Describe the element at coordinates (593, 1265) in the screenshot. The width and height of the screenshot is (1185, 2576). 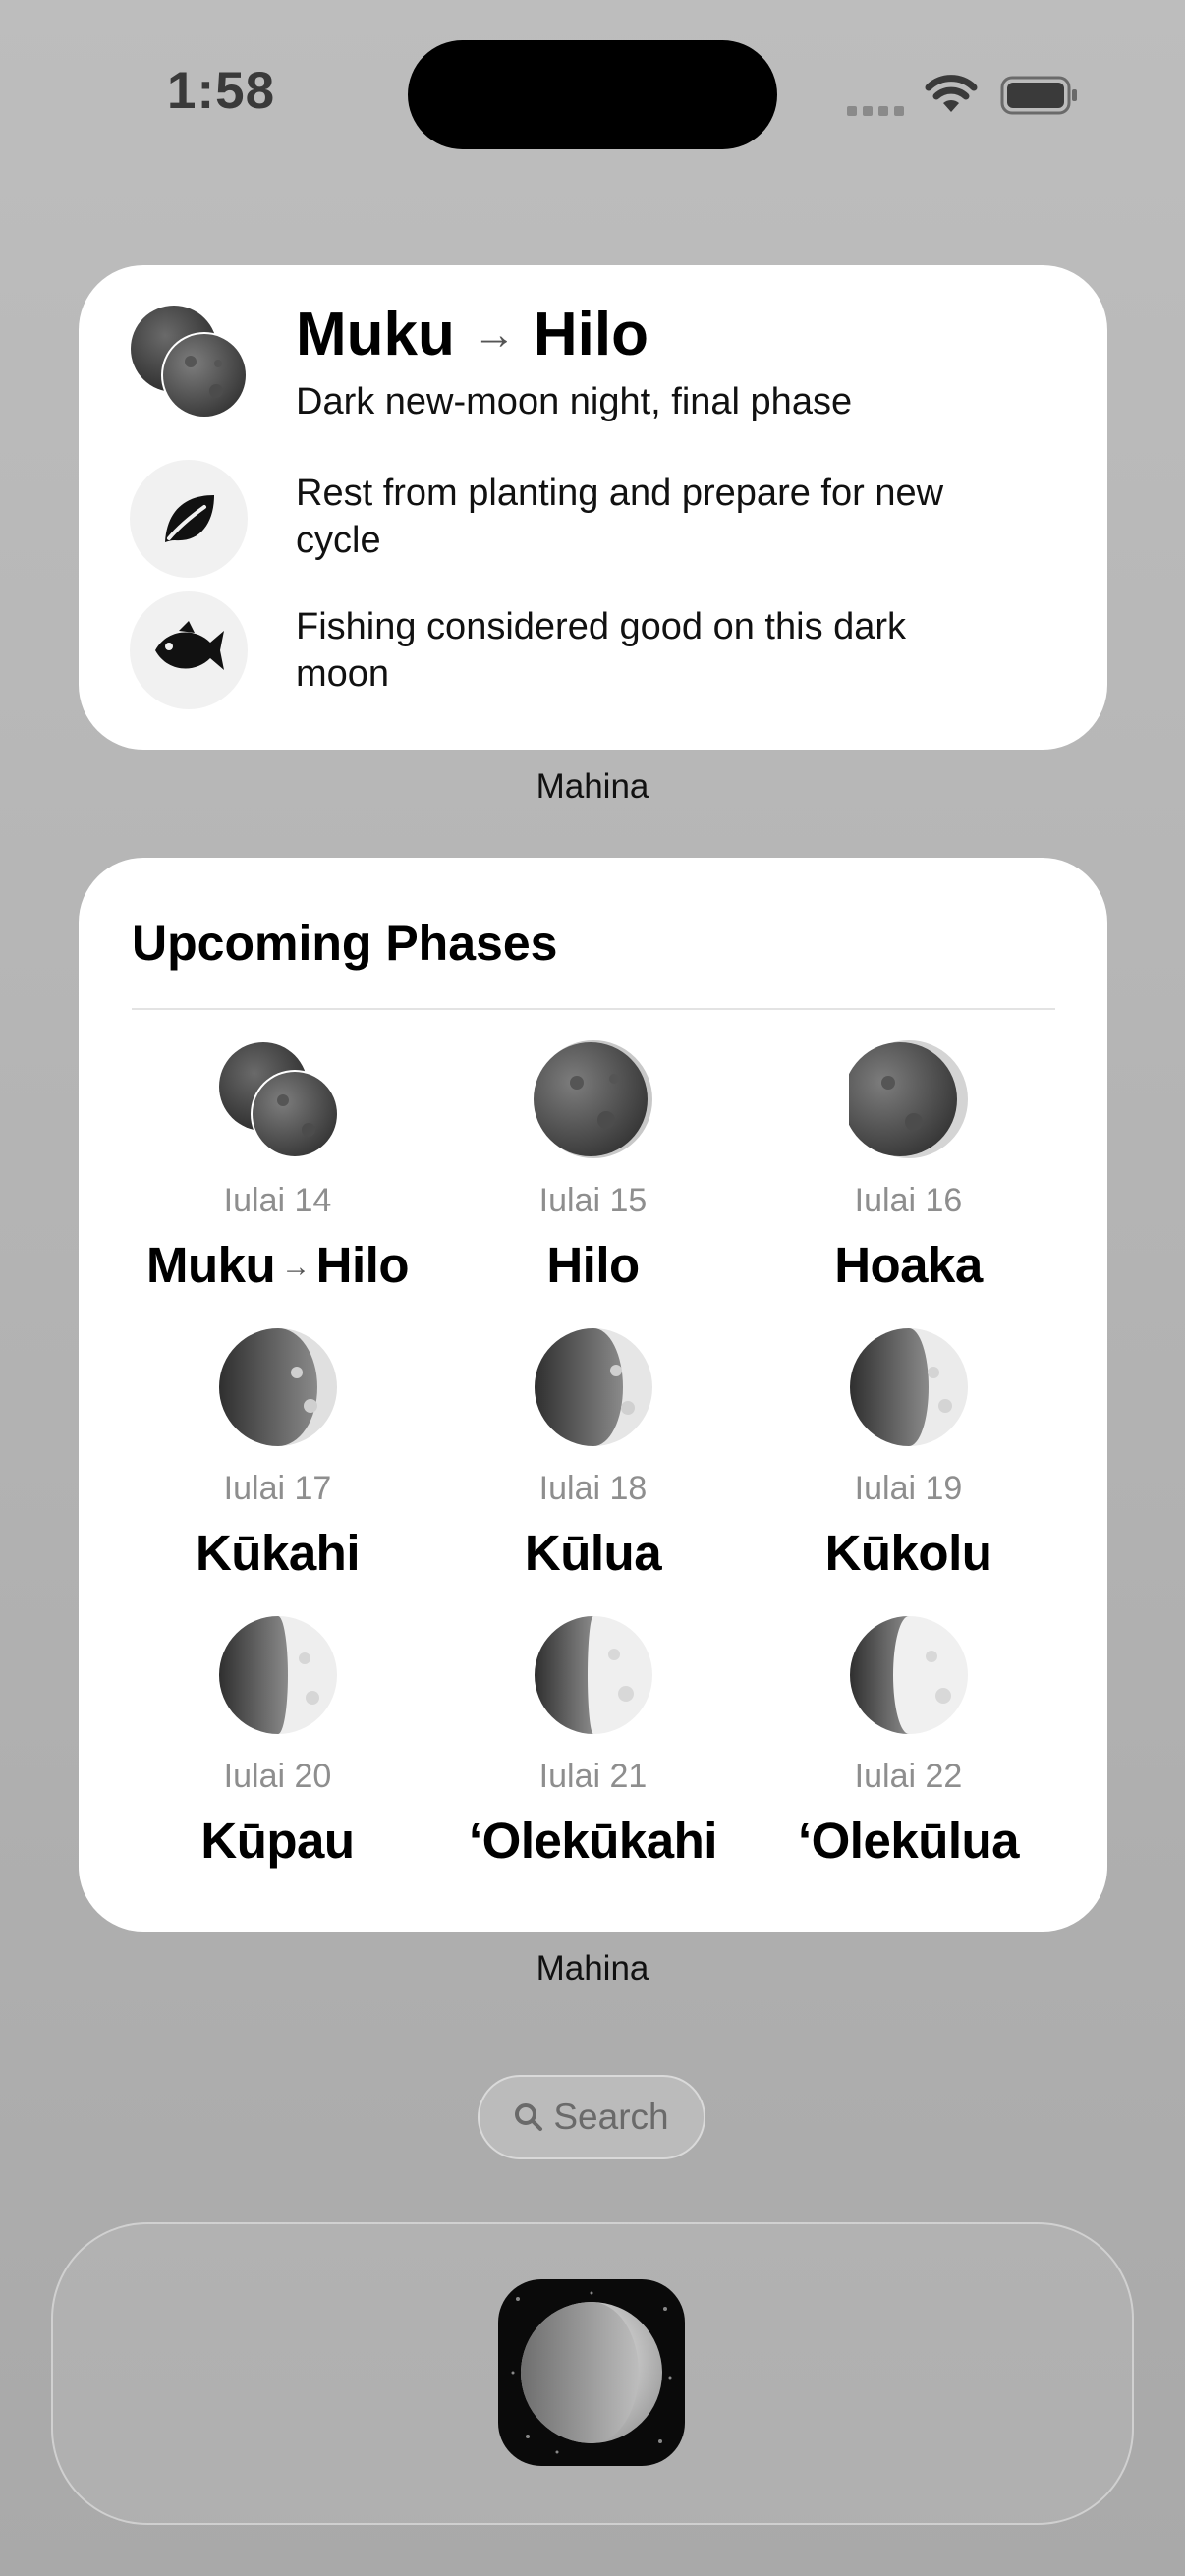
I see `phase-name: Hilo` at that location.